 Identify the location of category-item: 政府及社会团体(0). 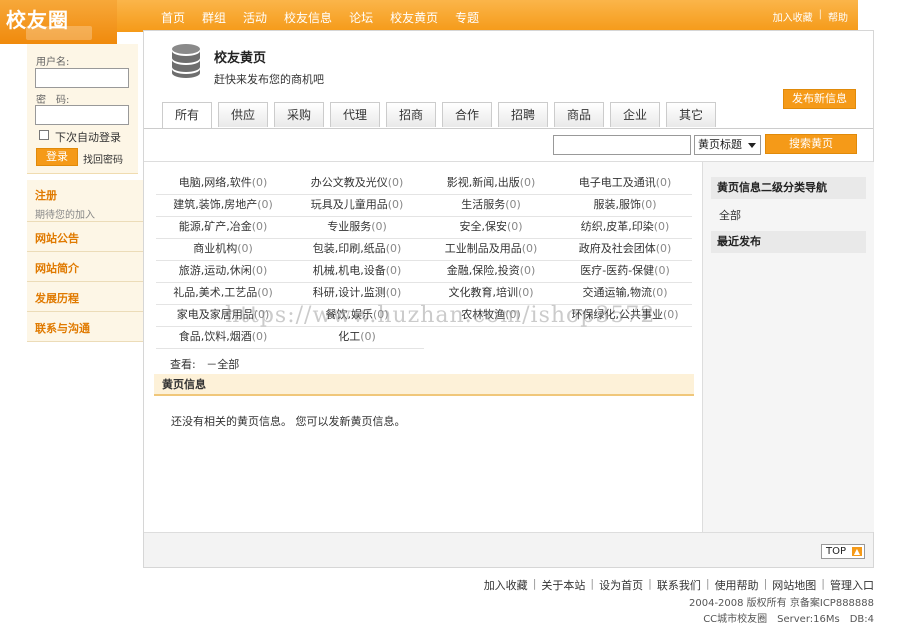
(625, 250).